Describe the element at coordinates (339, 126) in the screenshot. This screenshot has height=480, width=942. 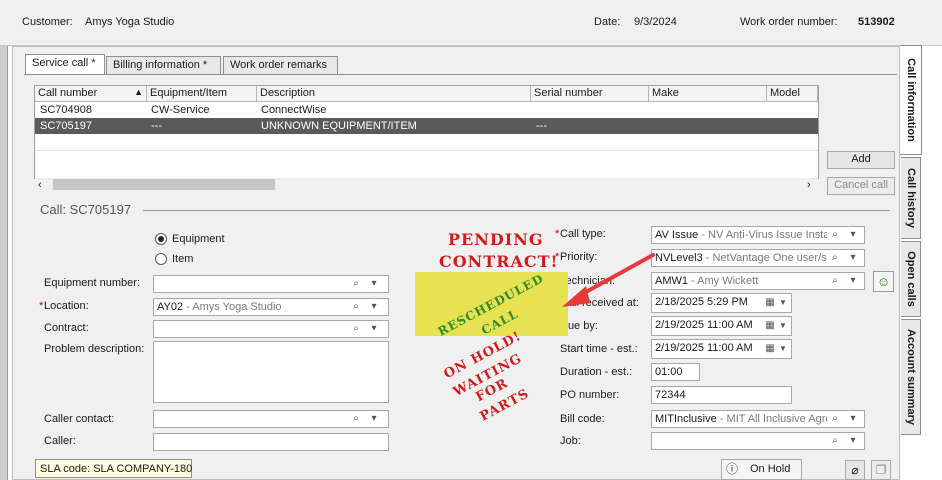
I see `cell-description: UNKNOWN EQUIPMENT/ITEM` at that location.